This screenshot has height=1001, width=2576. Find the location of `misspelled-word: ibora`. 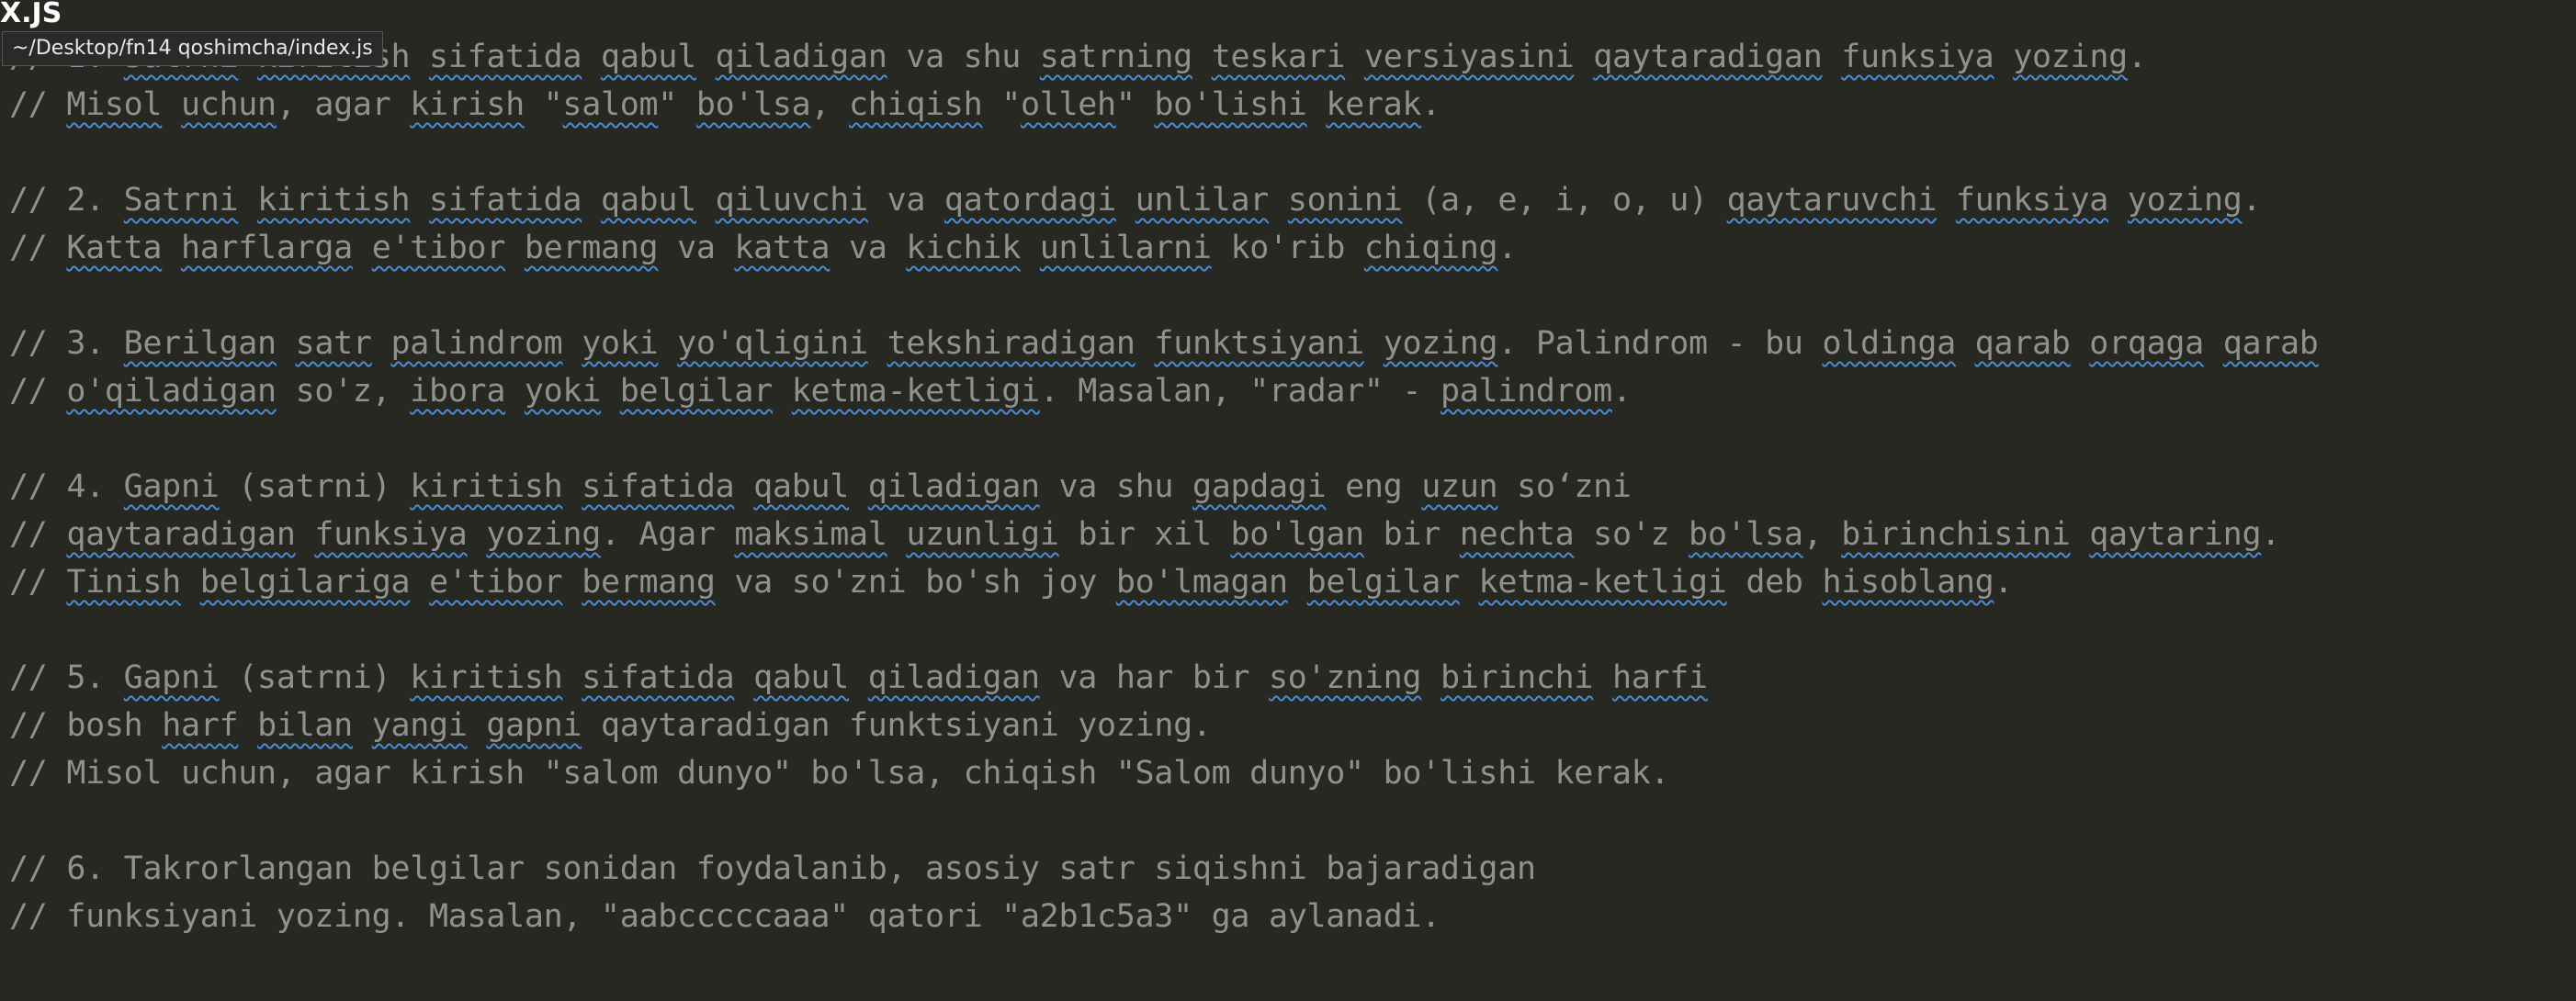

misspelled-word: ibora is located at coordinates (458, 391).